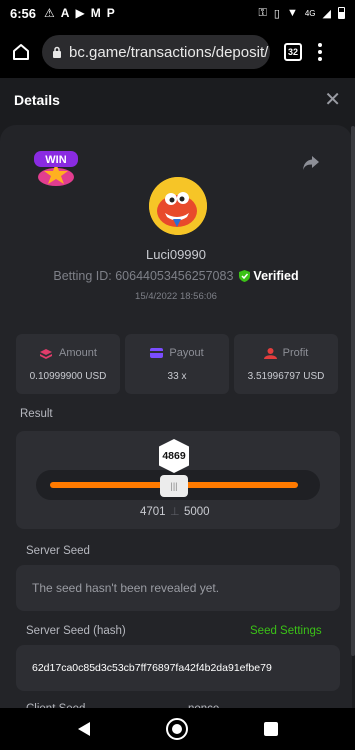 The width and height of the screenshot is (355, 750). I want to click on profit-card: Profit 3.51996797 USD, so click(286, 364).